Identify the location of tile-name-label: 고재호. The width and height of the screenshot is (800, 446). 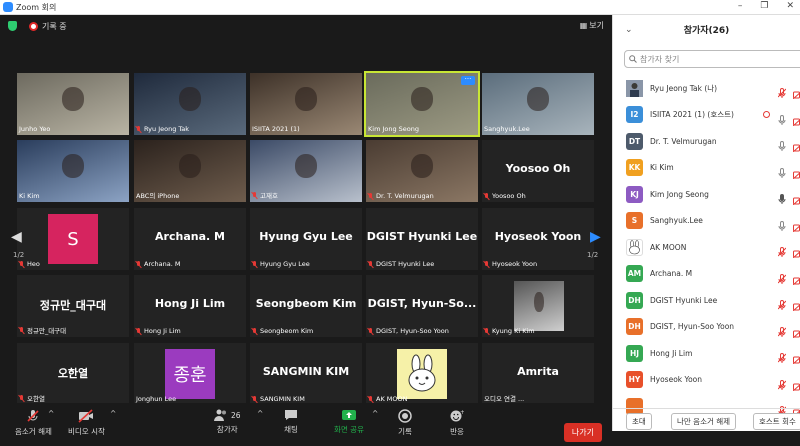
(265, 195).